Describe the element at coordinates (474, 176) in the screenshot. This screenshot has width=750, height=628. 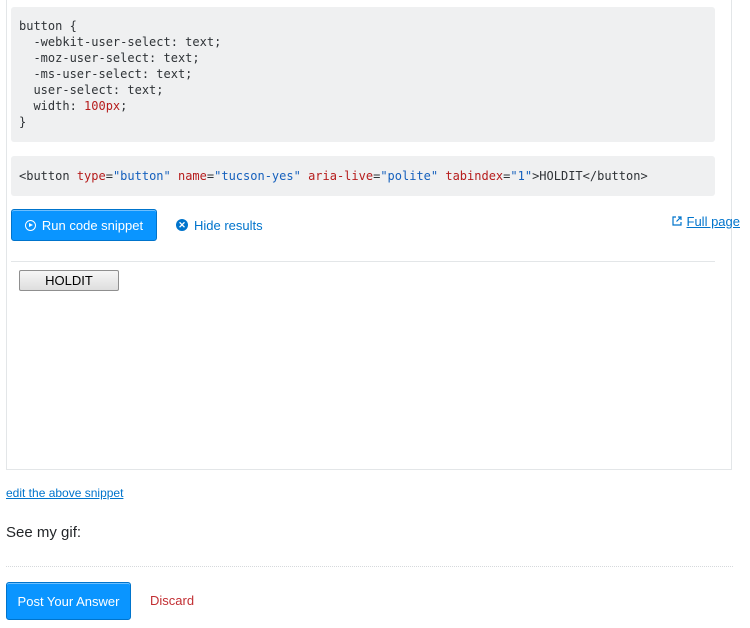
I see `html-attr-name: tabindex` at that location.